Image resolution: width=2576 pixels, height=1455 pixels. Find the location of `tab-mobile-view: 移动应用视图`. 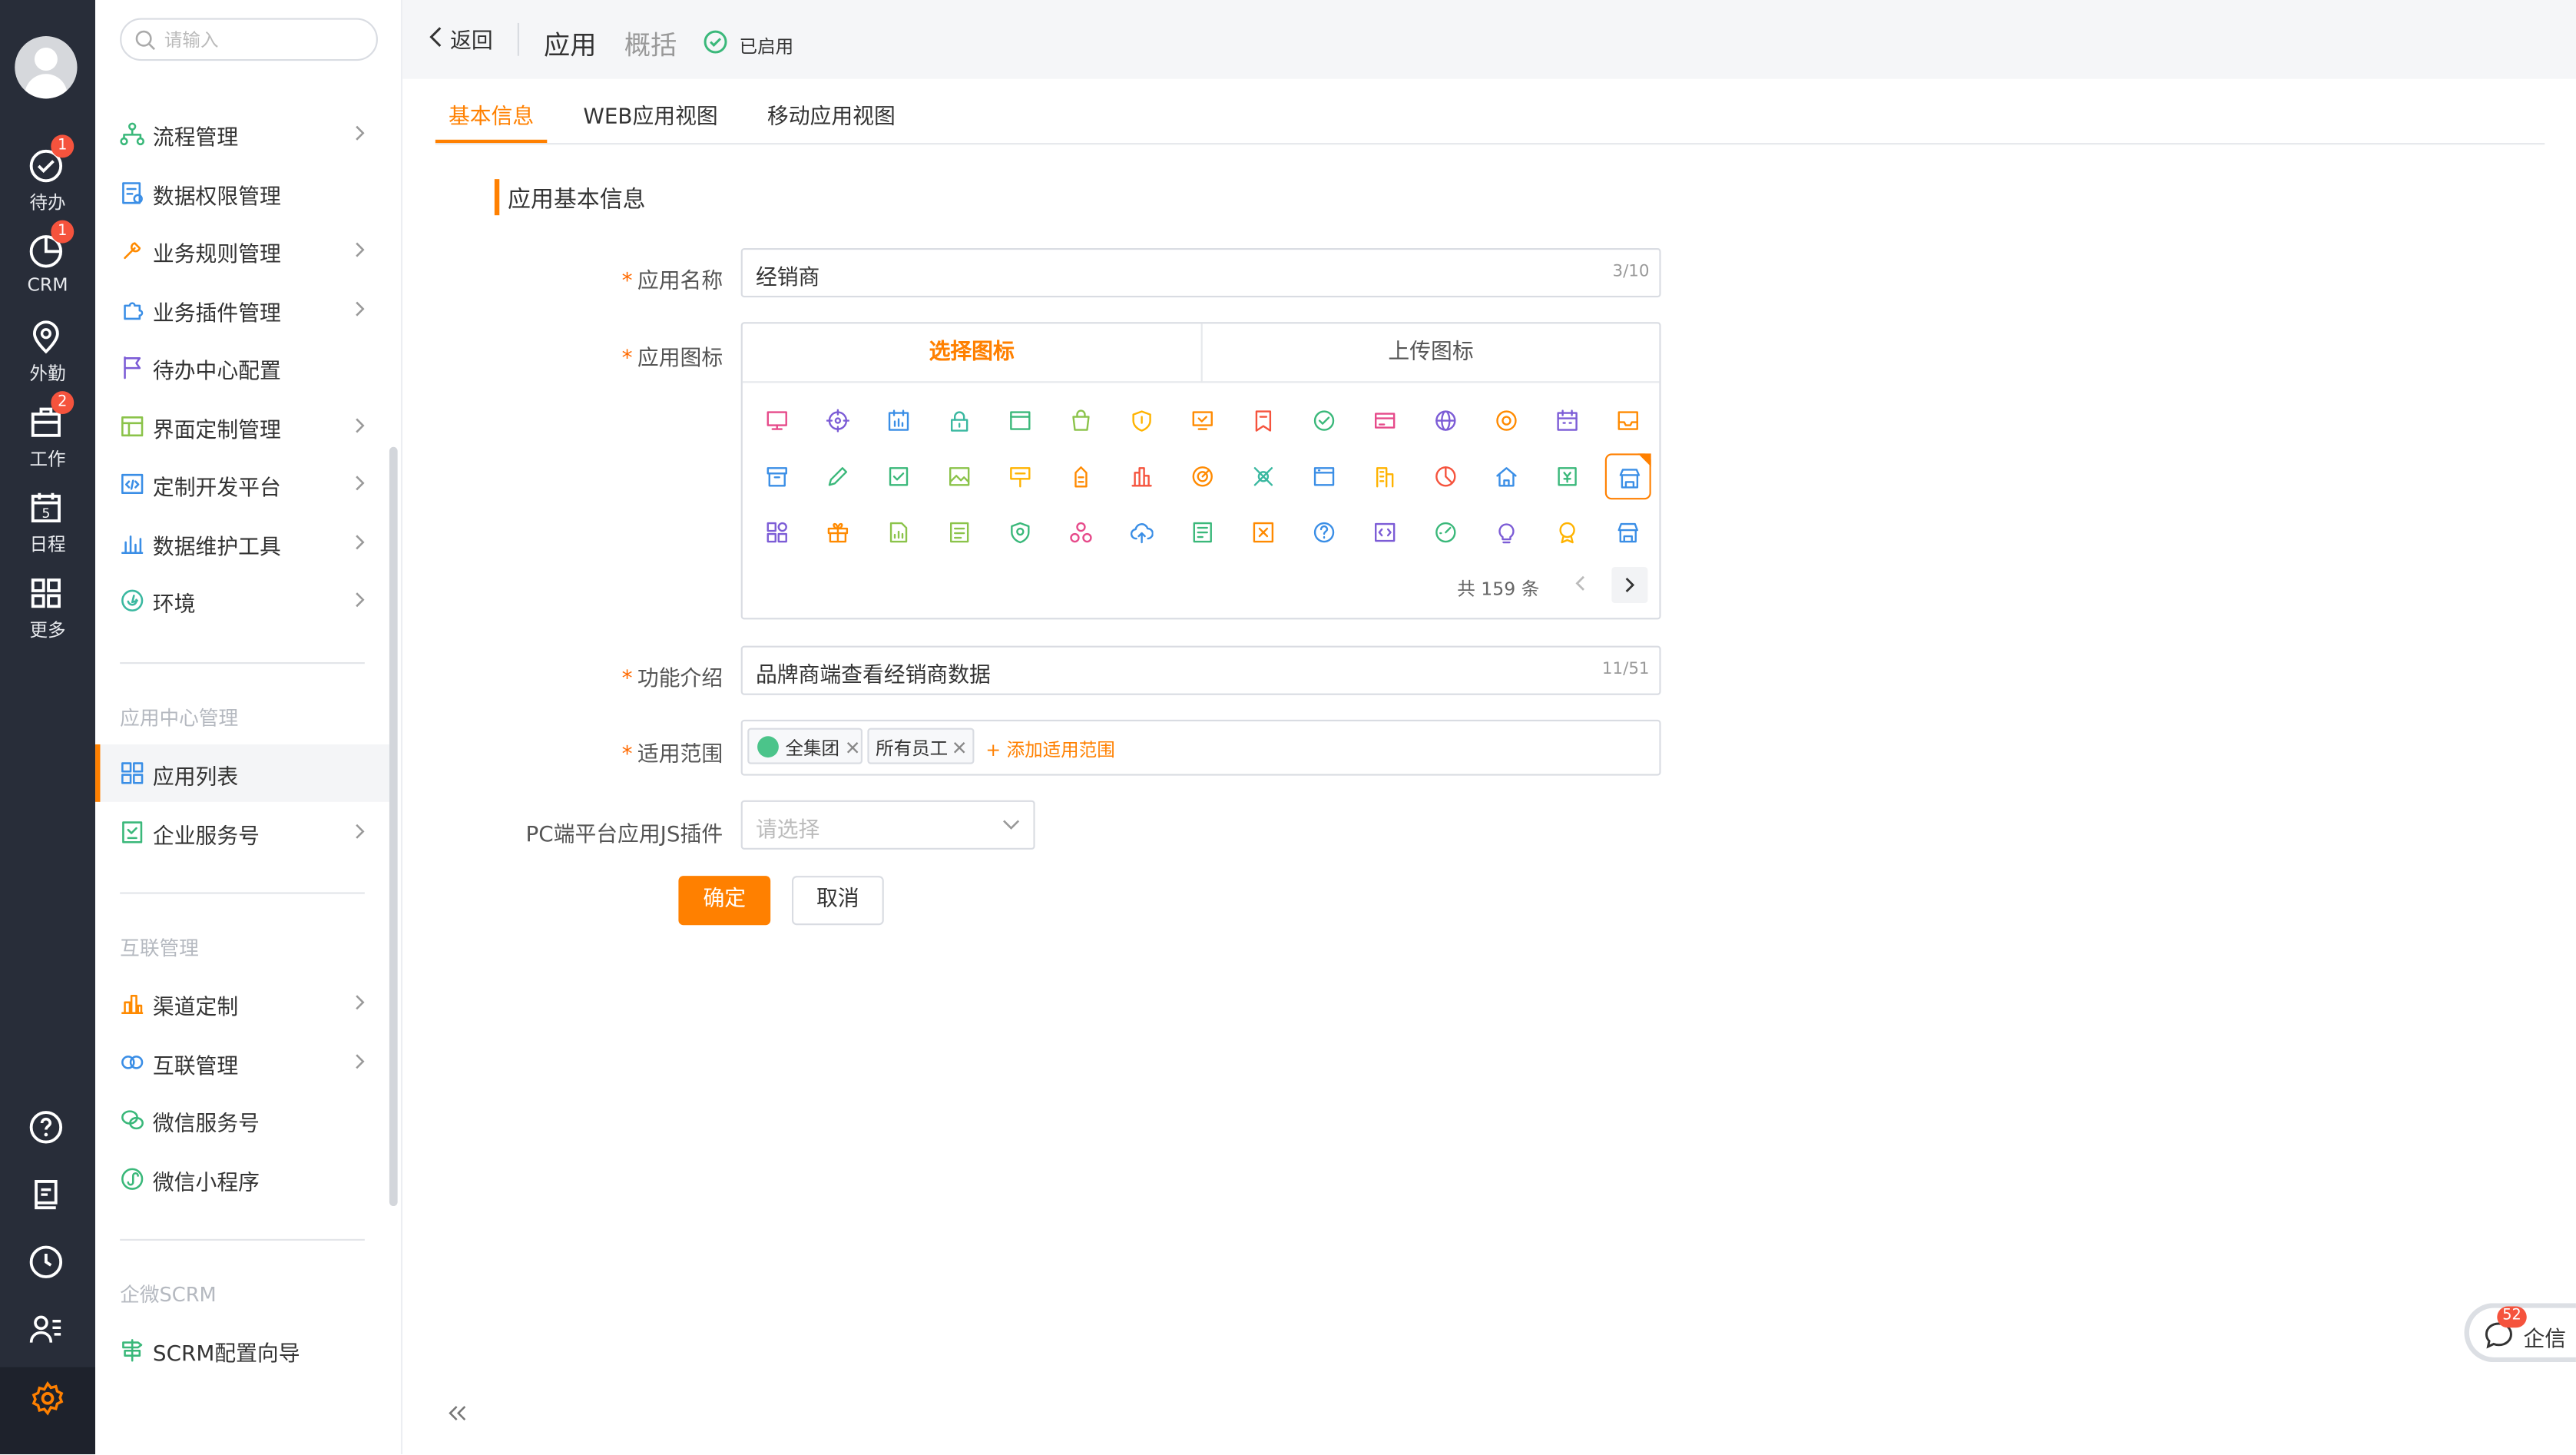

tab-mobile-view: 移动应用视图 is located at coordinates (831, 114).